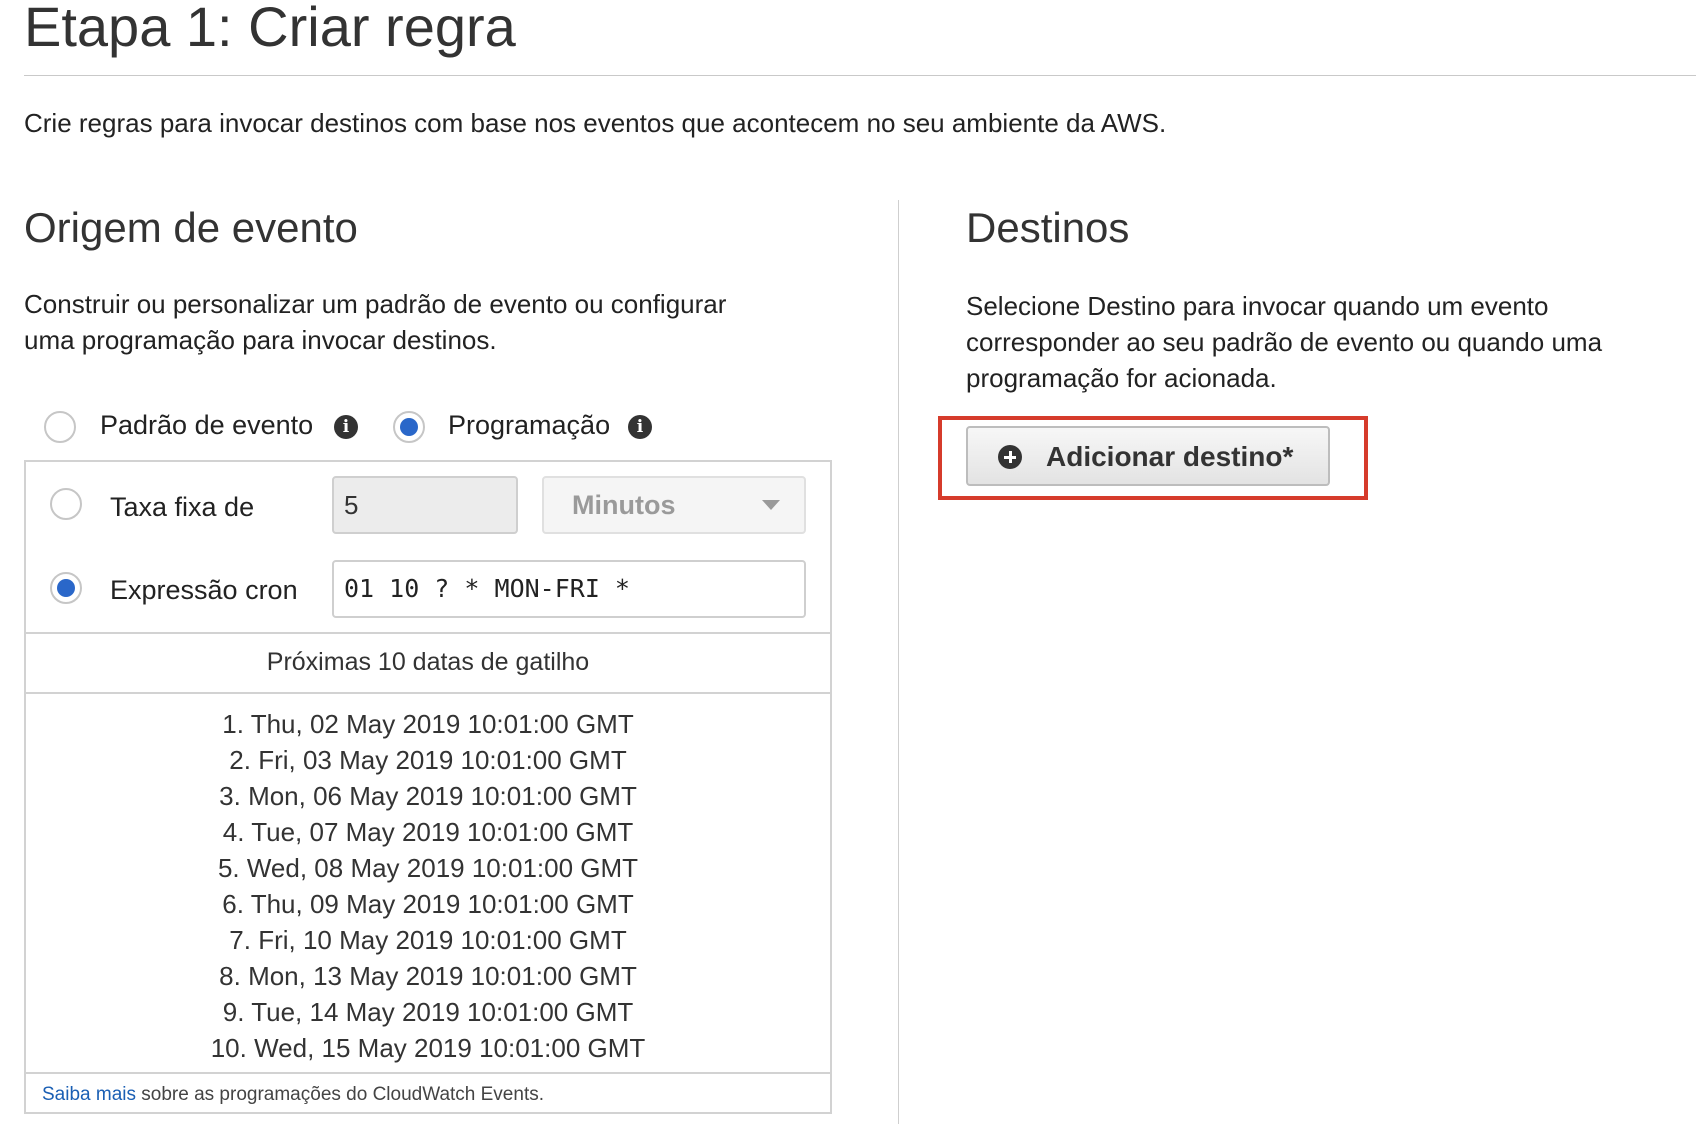 This screenshot has height=1124, width=1696. I want to click on event-pattern-label: Padrão de evento, so click(206, 425).